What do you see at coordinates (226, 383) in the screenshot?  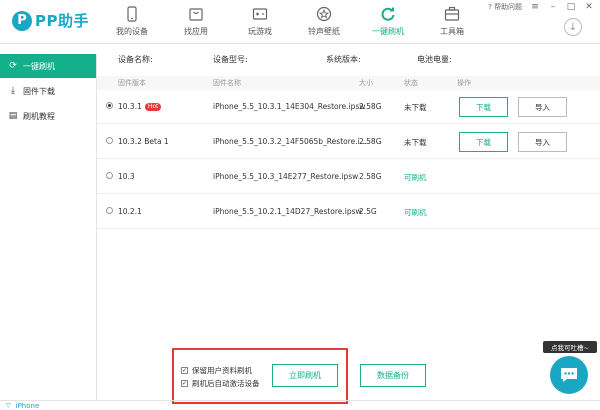 I see `checkbox-label: 刷机后自动激活设备` at bounding box center [226, 383].